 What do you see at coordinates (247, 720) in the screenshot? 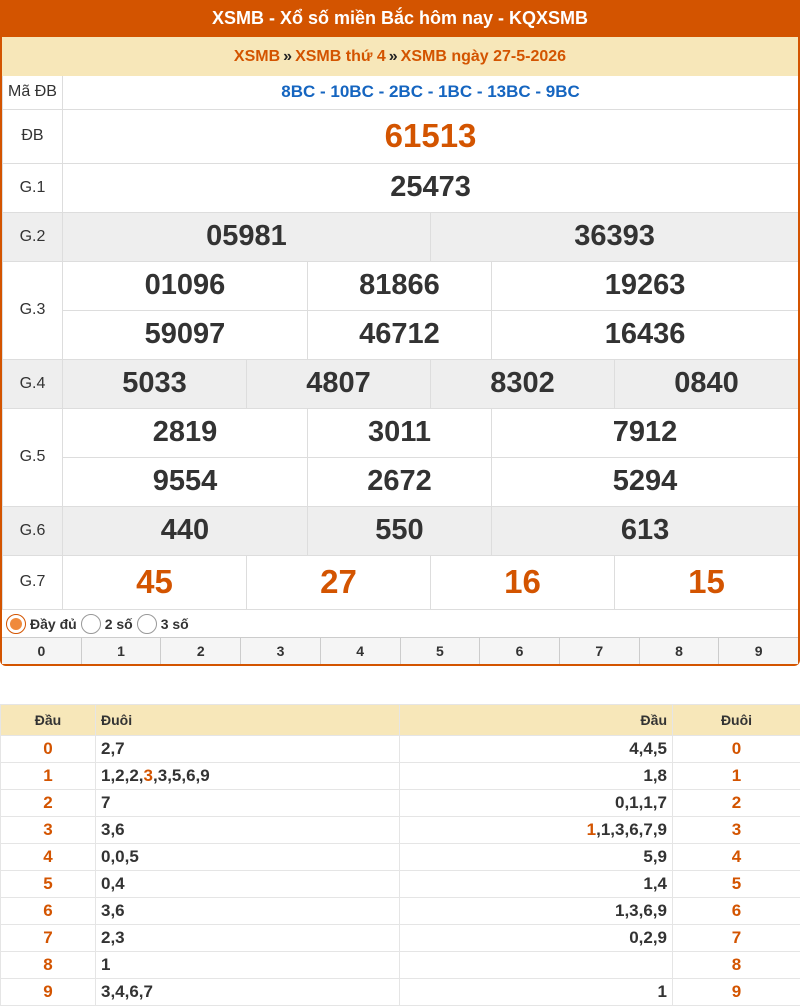
I see `col-header-duoi: Đuôi` at bounding box center [247, 720].